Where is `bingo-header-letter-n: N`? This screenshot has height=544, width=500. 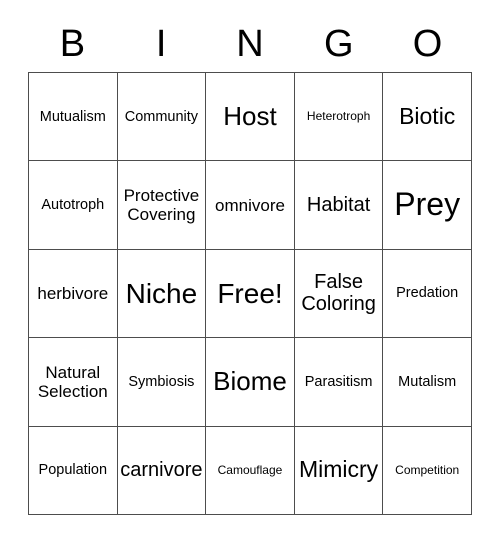 bingo-header-letter-n: N is located at coordinates (250, 44).